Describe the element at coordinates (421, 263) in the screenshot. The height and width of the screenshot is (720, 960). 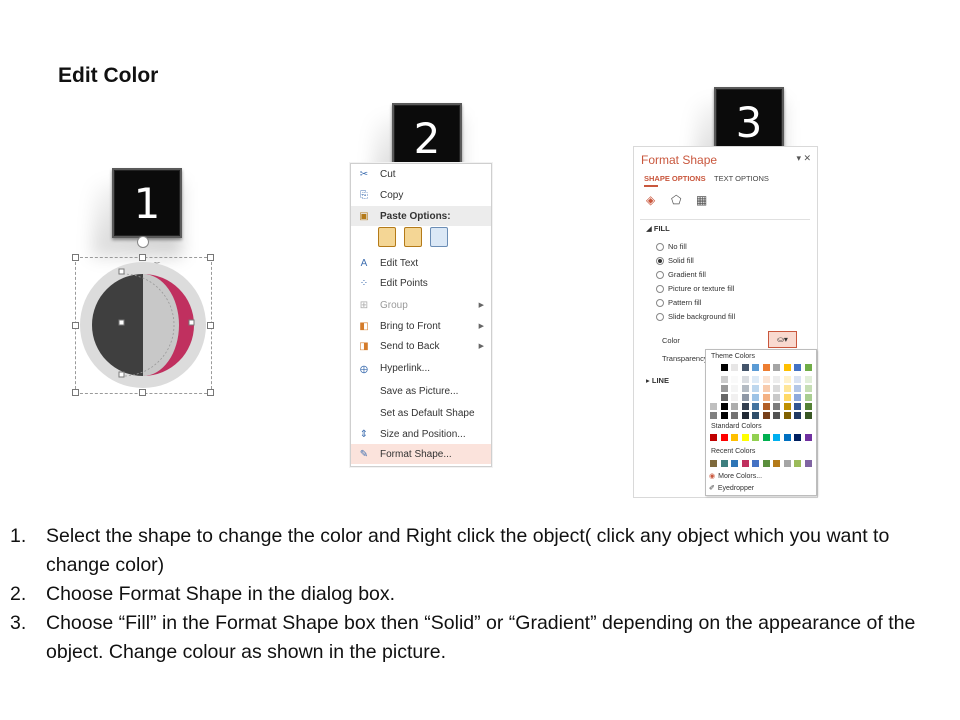
I see `menu-item-edit-text: A Edit Text` at that location.